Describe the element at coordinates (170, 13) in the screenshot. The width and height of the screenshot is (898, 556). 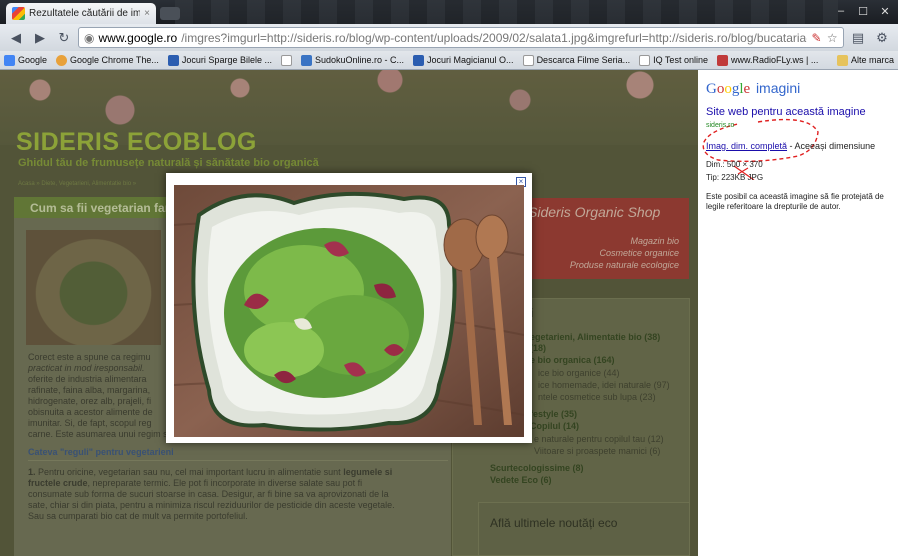
I see `new-tab-button` at that location.